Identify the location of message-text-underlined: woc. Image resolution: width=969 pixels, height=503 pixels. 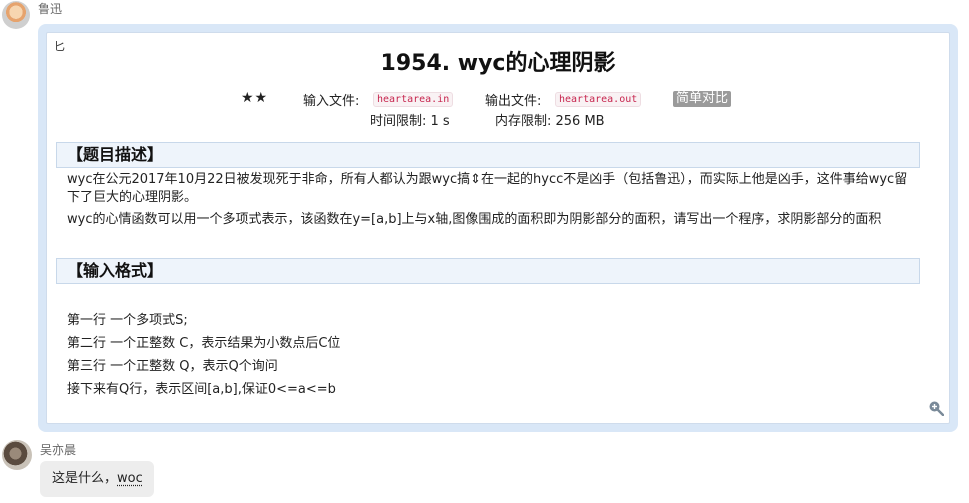
(130, 478).